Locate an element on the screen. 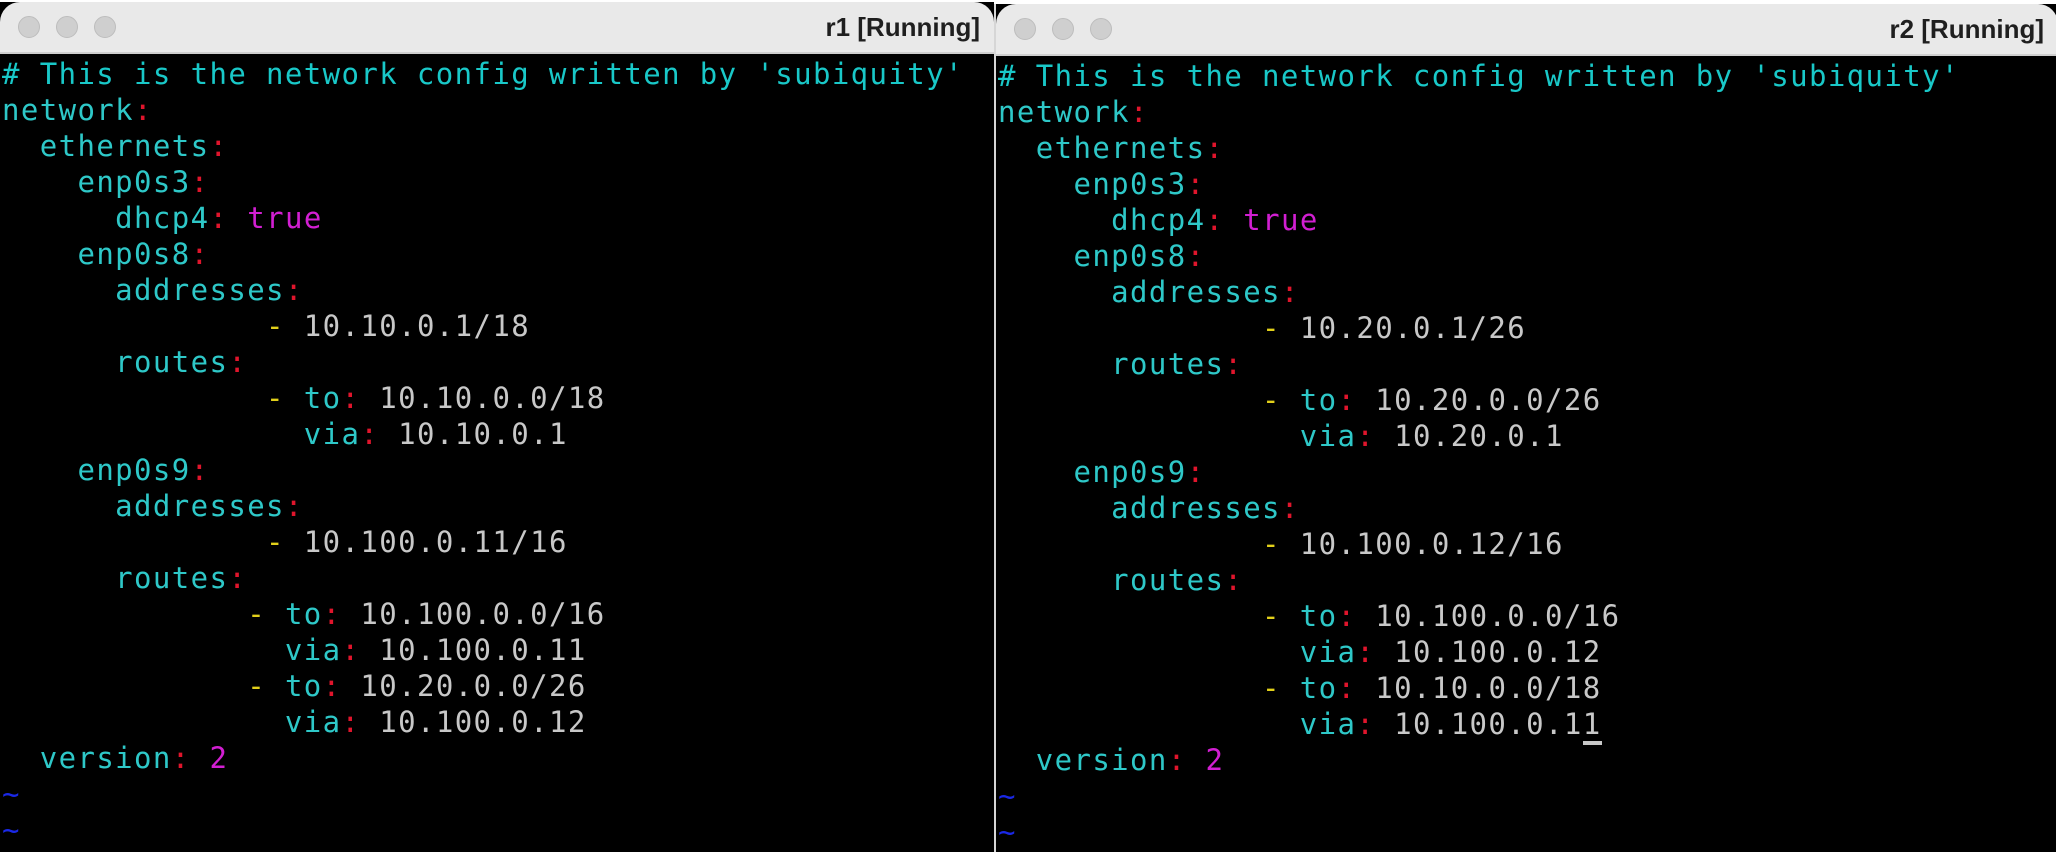  config-line: via: 10.20.0.1 is located at coordinates (1431, 436).